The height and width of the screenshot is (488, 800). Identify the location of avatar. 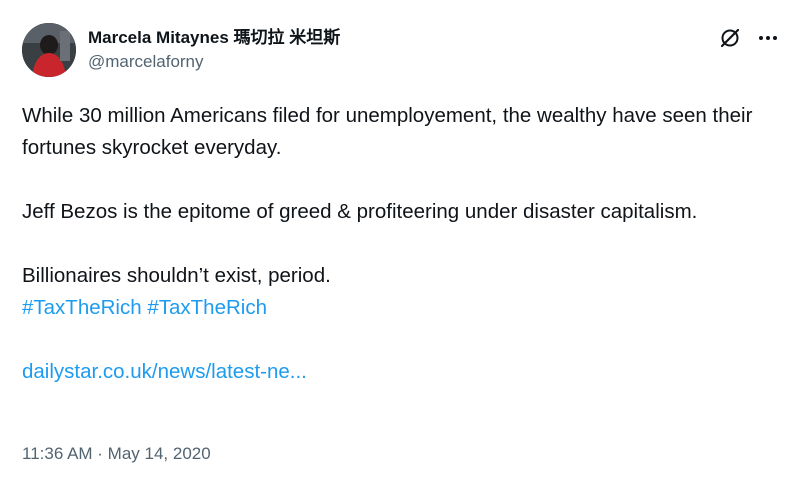
(49, 50).